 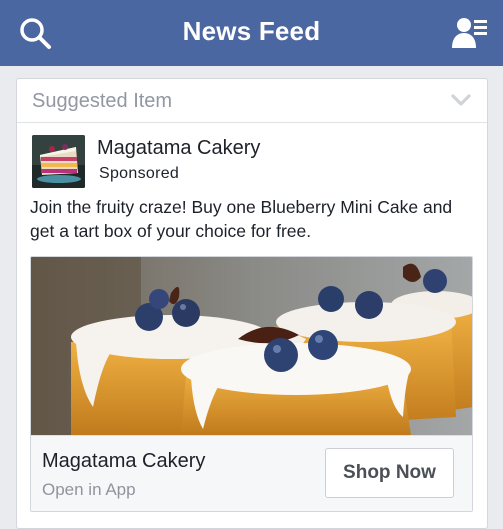 I want to click on card-header: Suggested Item, so click(x=252, y=101).